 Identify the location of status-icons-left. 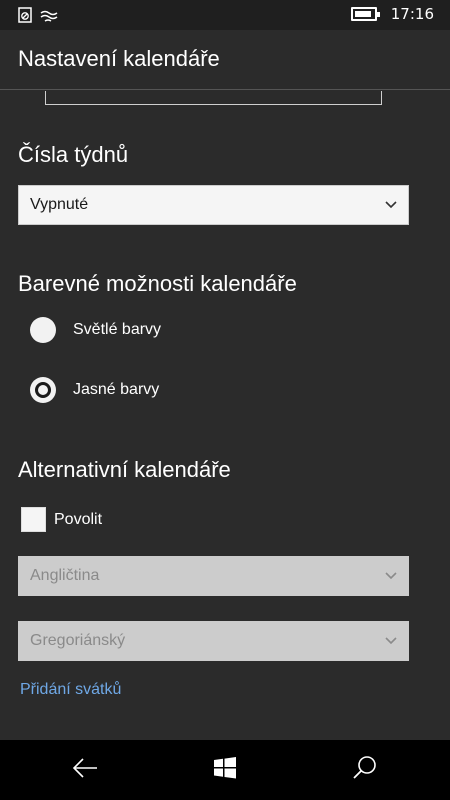
(38, 17).